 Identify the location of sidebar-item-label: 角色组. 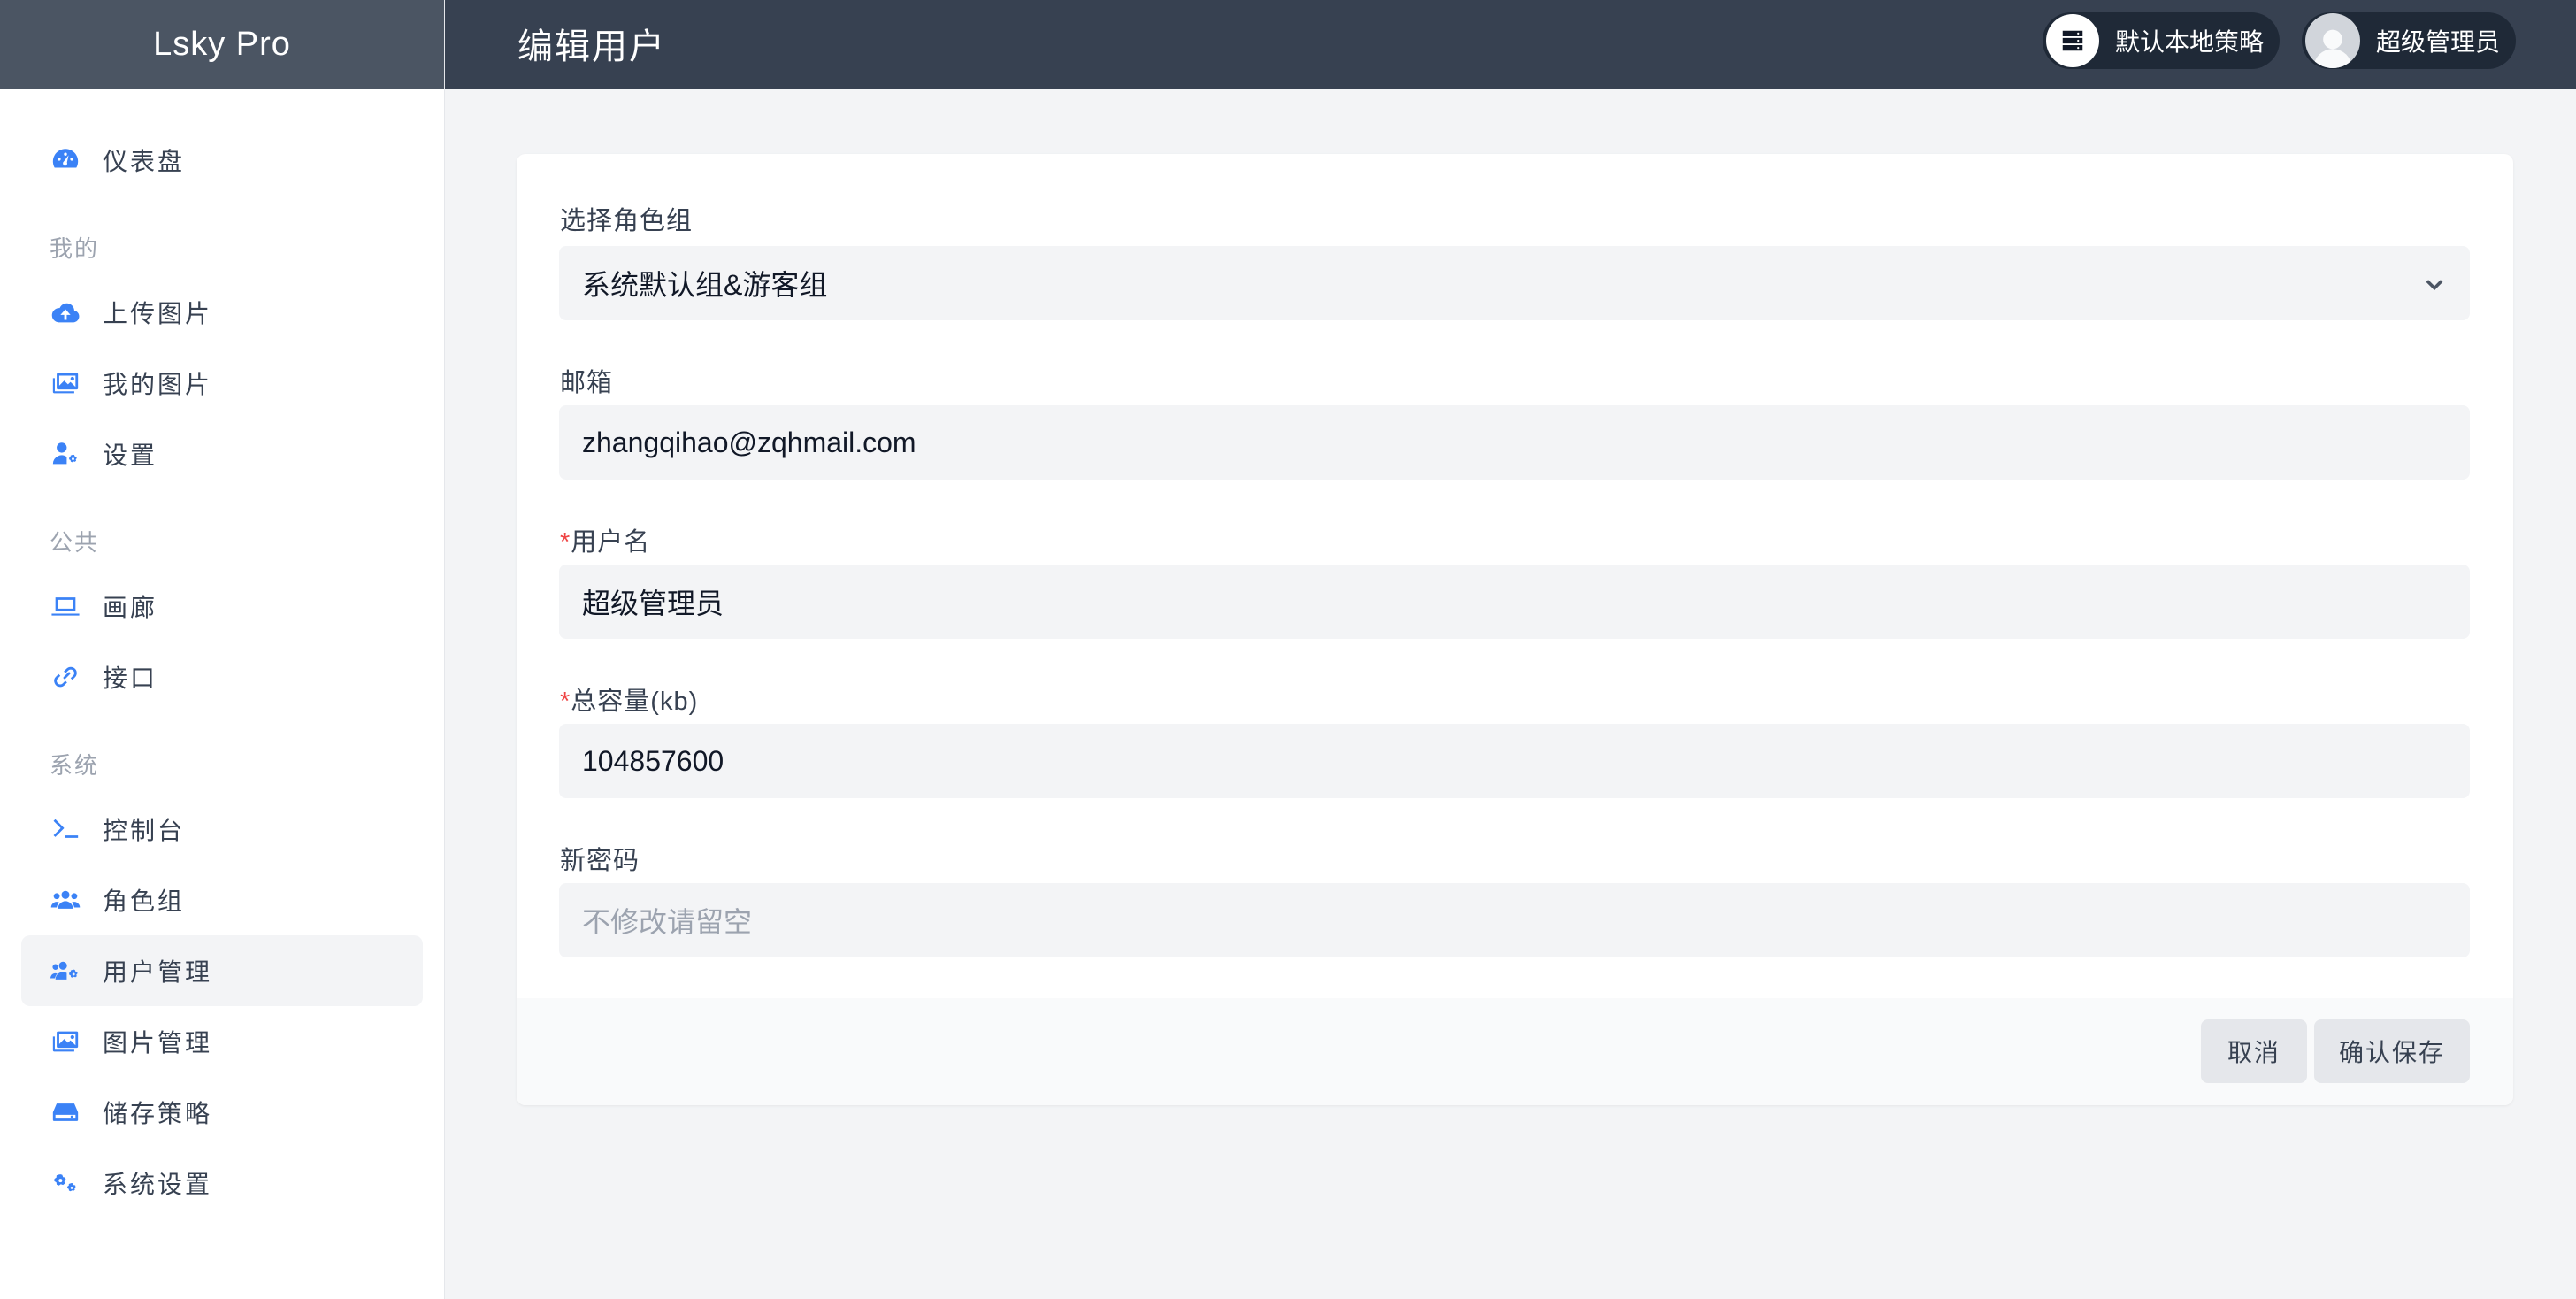
(144, 901).